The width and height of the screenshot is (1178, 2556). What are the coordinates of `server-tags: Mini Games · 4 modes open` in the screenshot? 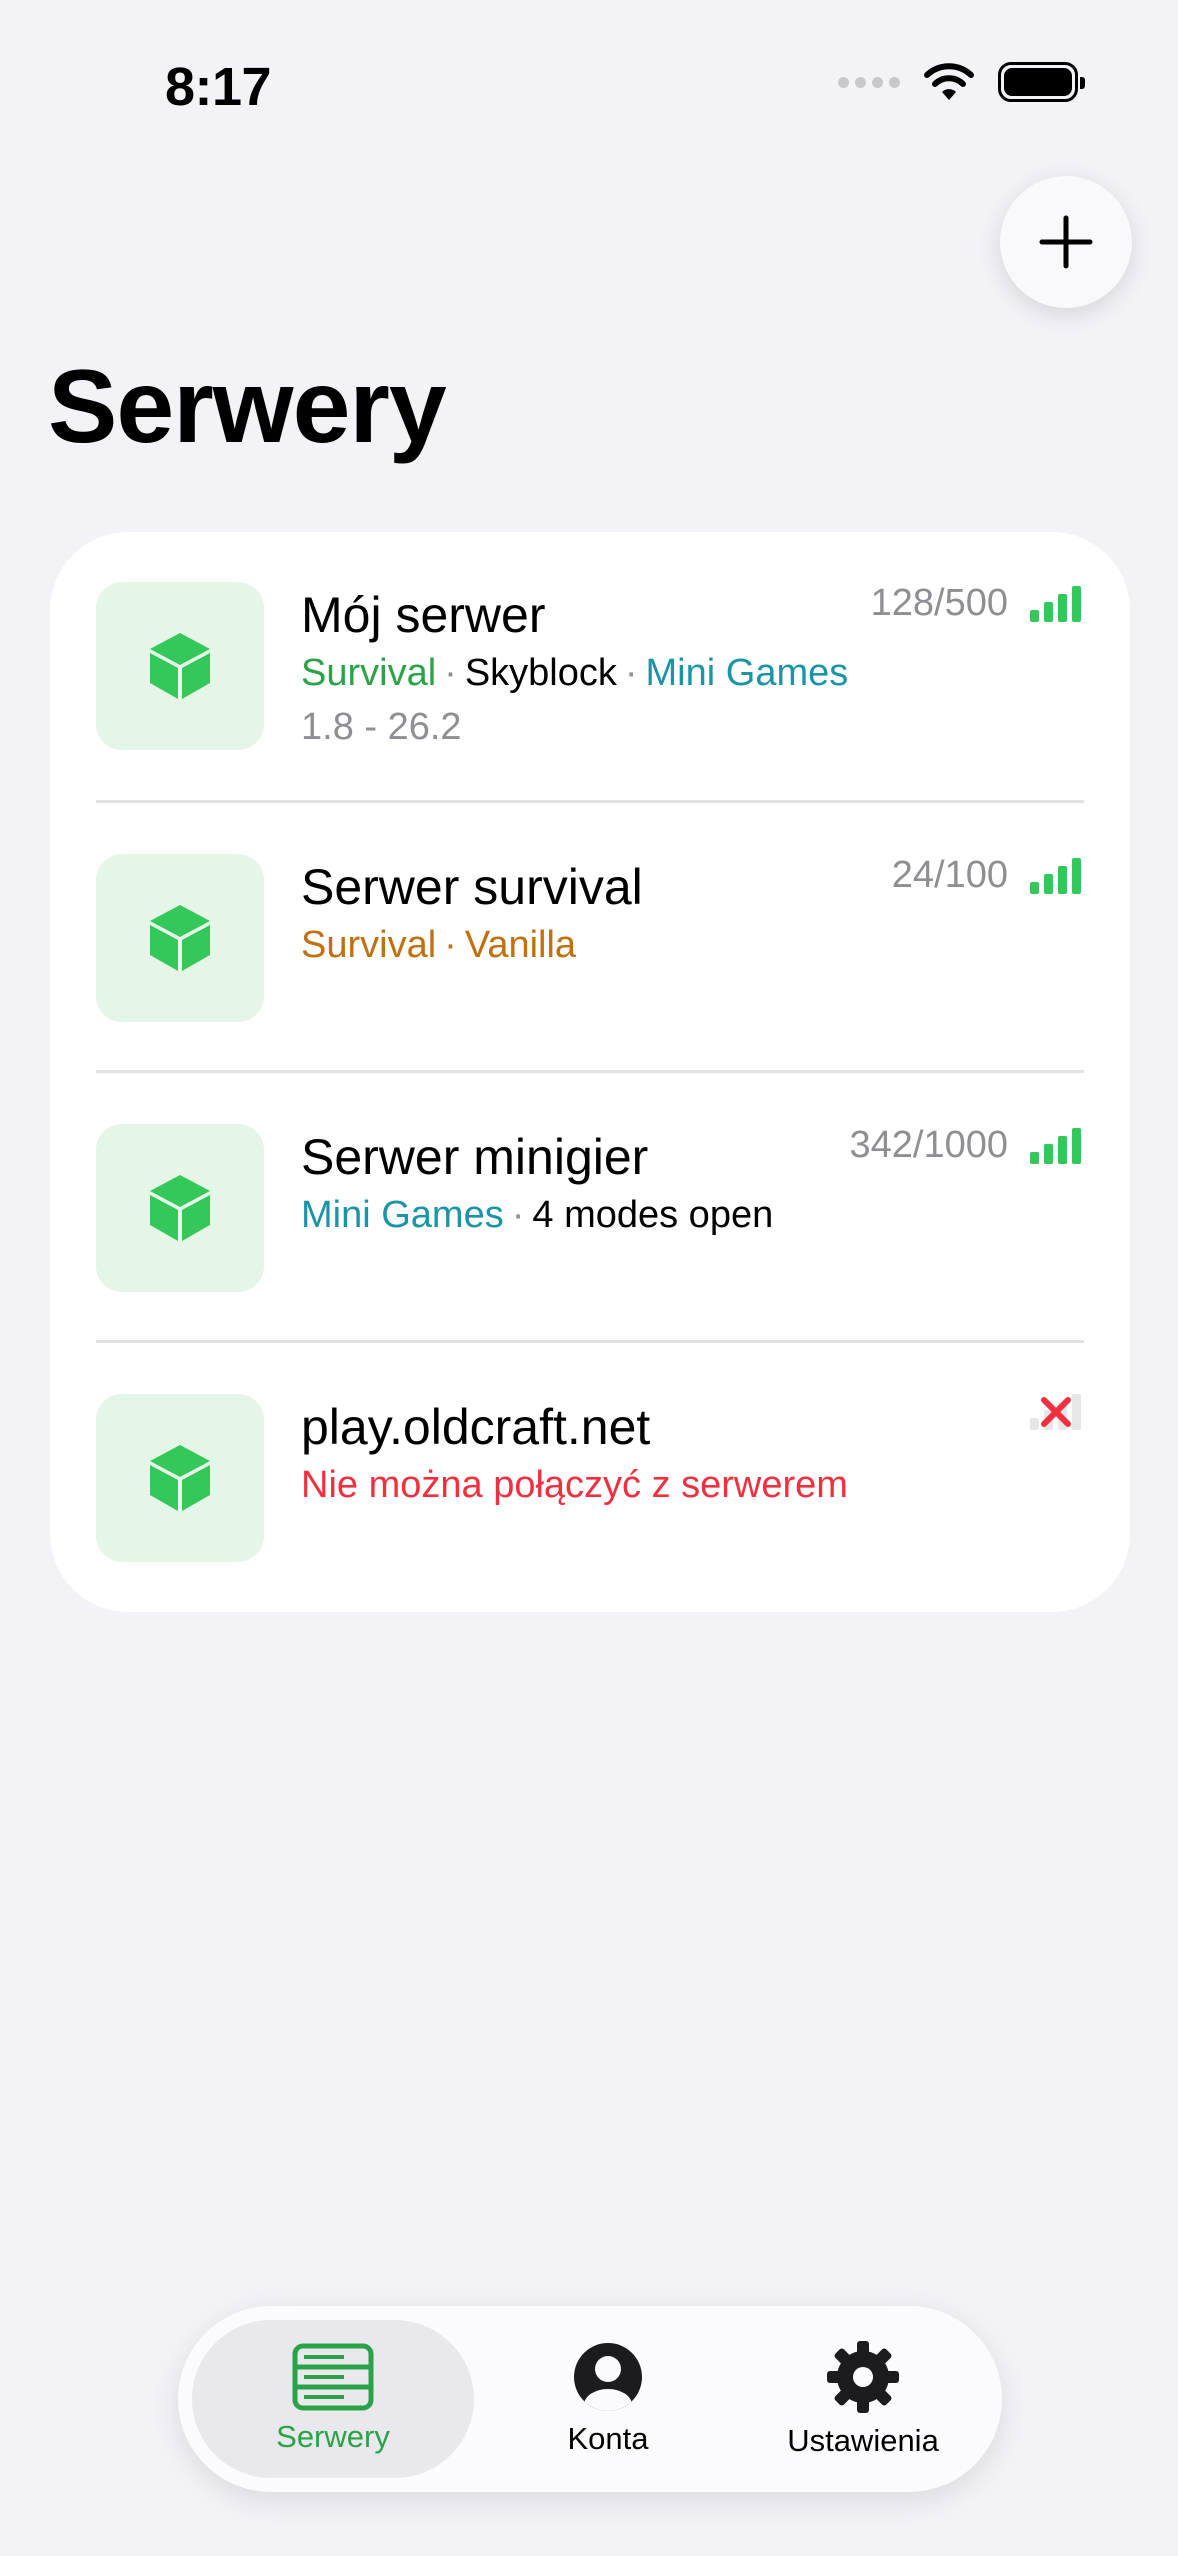 It's located at (537, 1215).